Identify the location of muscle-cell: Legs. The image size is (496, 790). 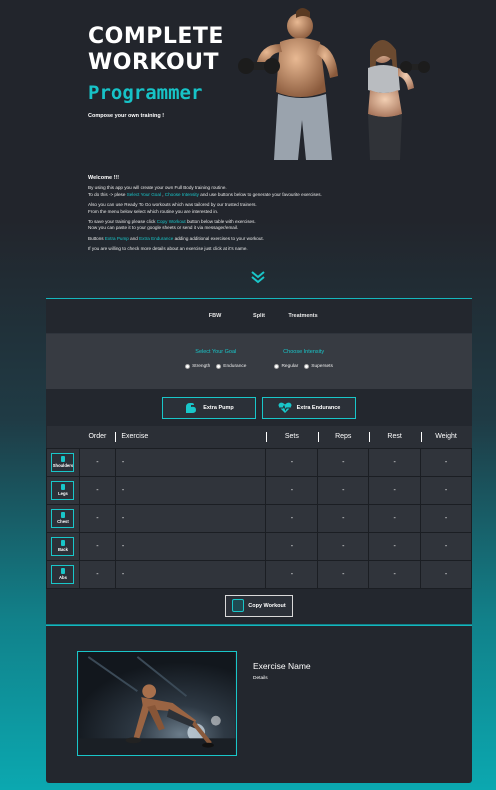
(63, 490).